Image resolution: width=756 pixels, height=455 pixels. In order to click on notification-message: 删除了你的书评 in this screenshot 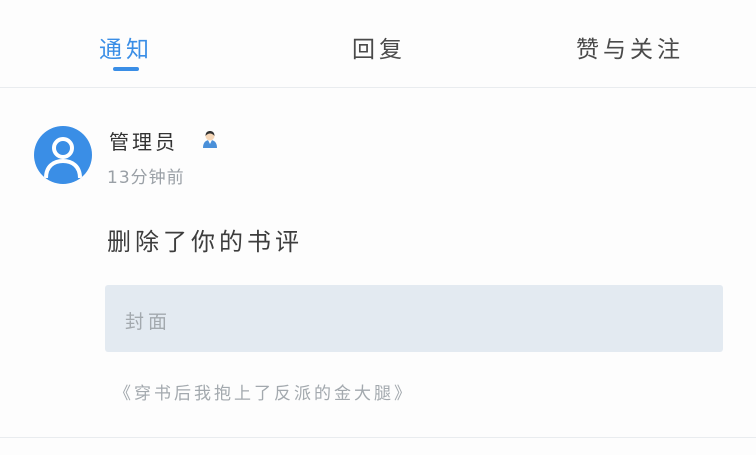, I will do `click(205, 242)`.